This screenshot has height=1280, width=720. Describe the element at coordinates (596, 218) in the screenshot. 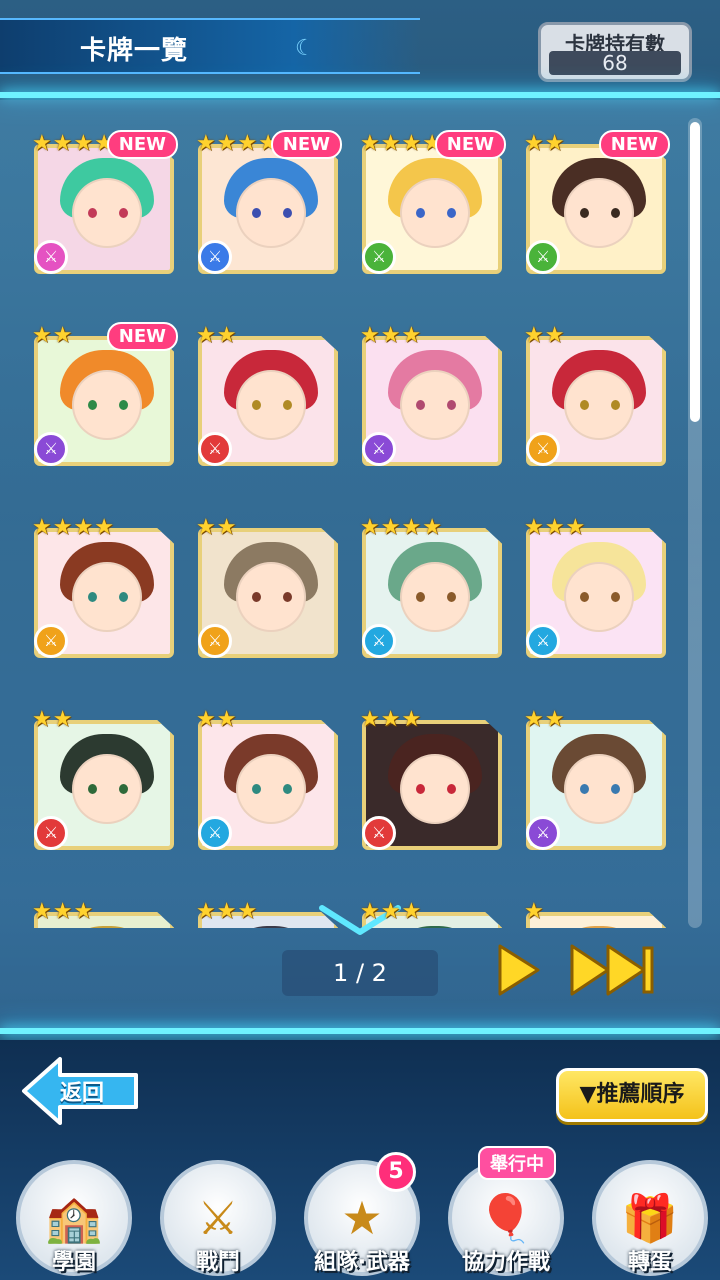

I see `card-4: ★ ★ ⚔ NEW` at that location.